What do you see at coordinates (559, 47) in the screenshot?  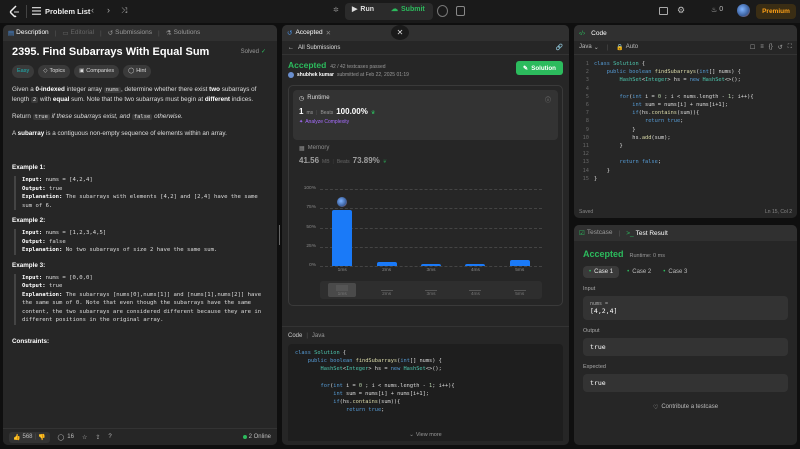 I see `link-icon: 🔗` at bounding box center [559, 47].